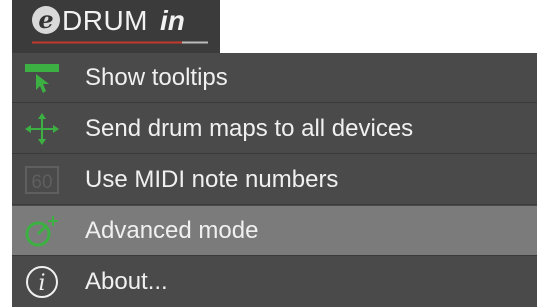  I want to click on app-logo: e DRUM in, so click(116, 27).